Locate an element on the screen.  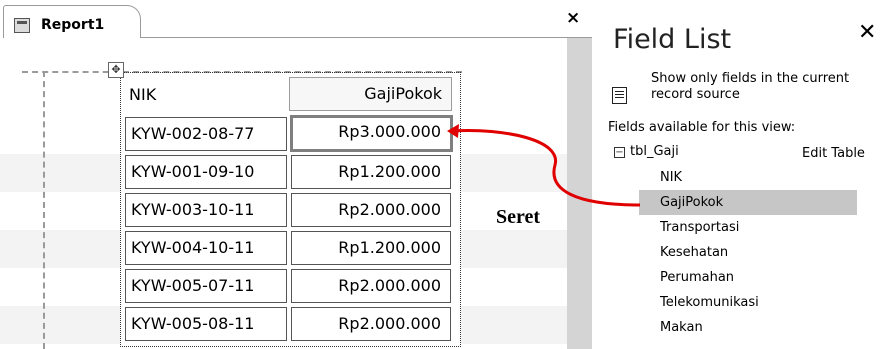
move-icon: ✥ is located at coordinates (116, 70).